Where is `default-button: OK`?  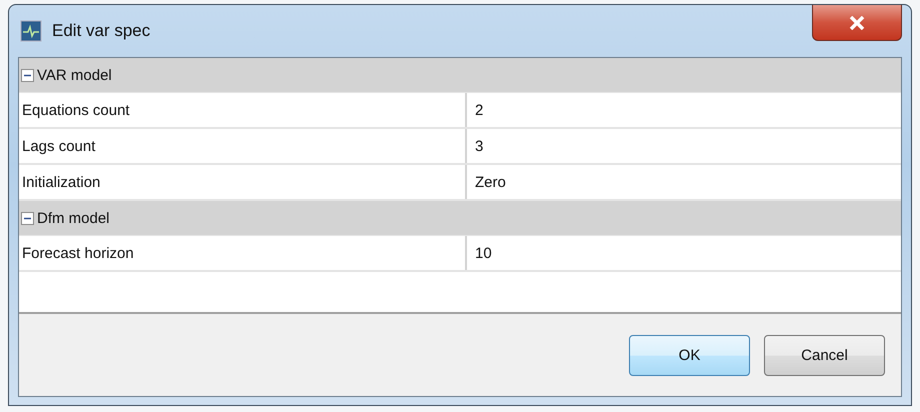
default-button: OK is located at coordinates (689, 355).